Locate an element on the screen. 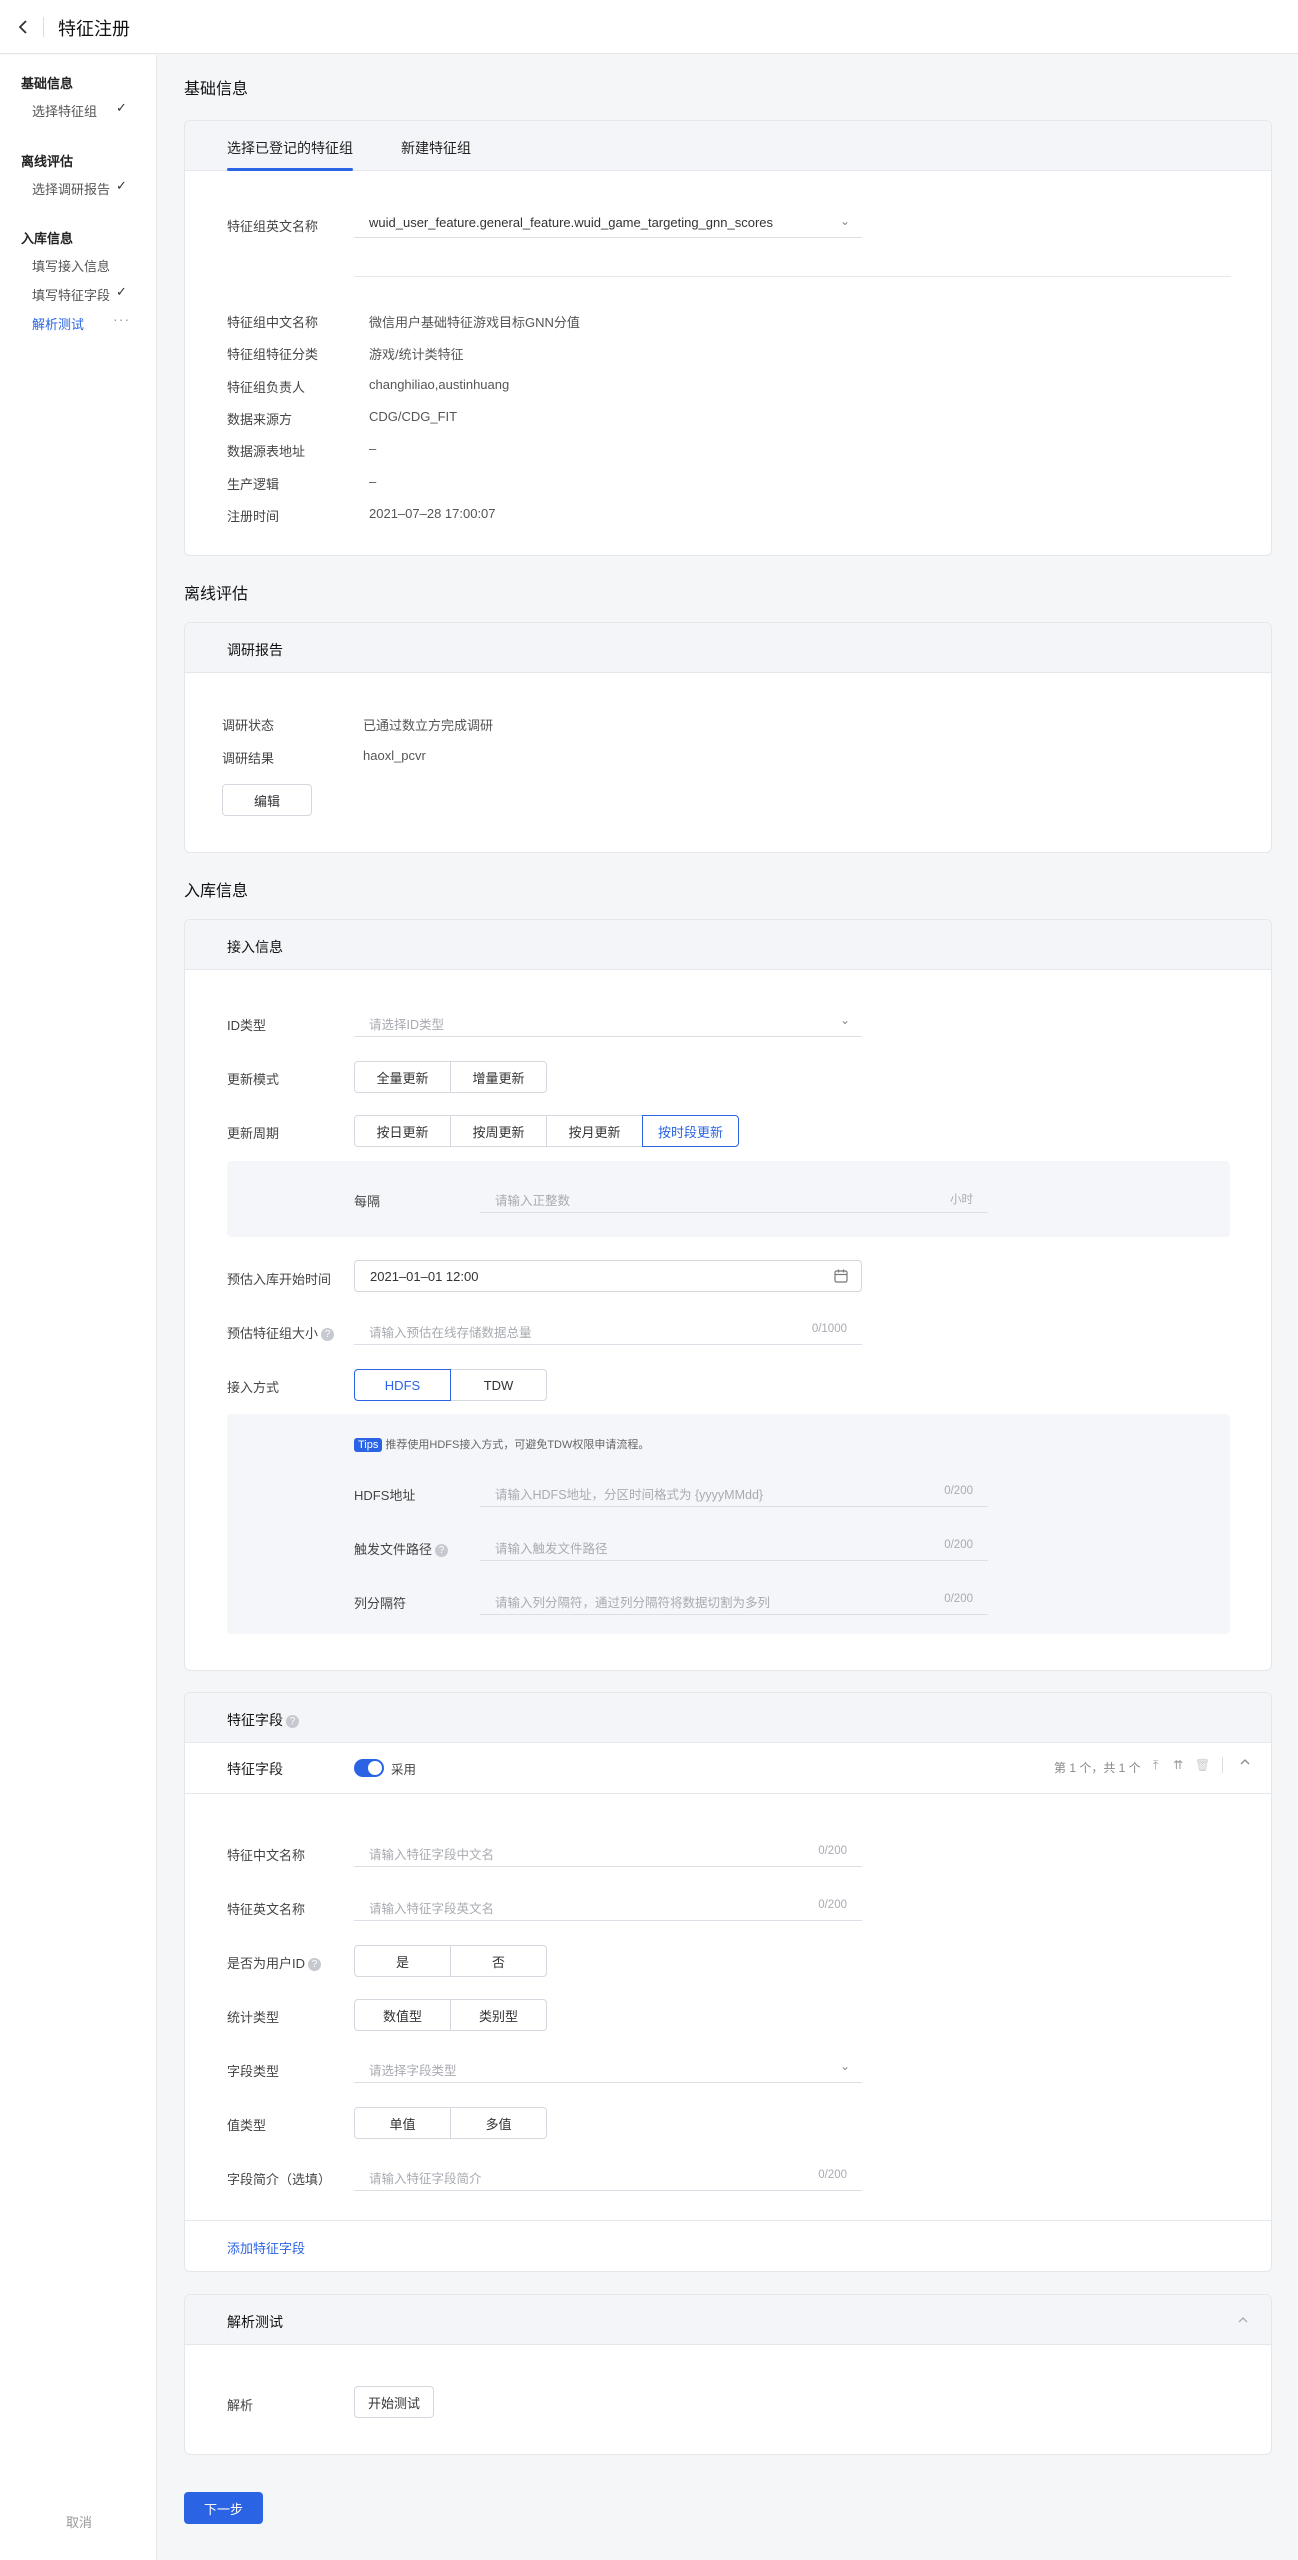  field-desc-input: 请输入特征字段简介 0/200 is located at coordinates (608, 2176).